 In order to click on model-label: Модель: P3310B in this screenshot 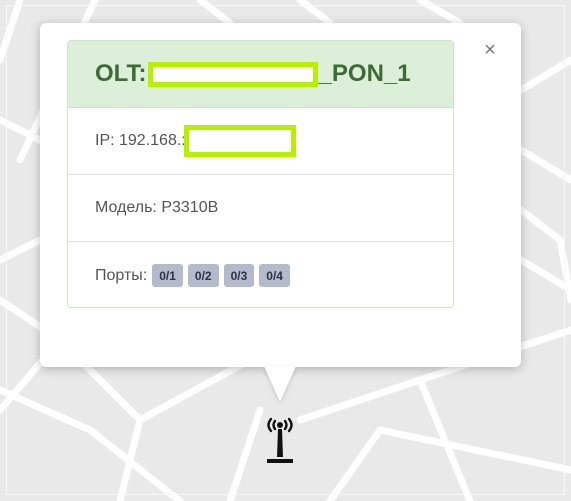, I will do `click(157, 207)`.